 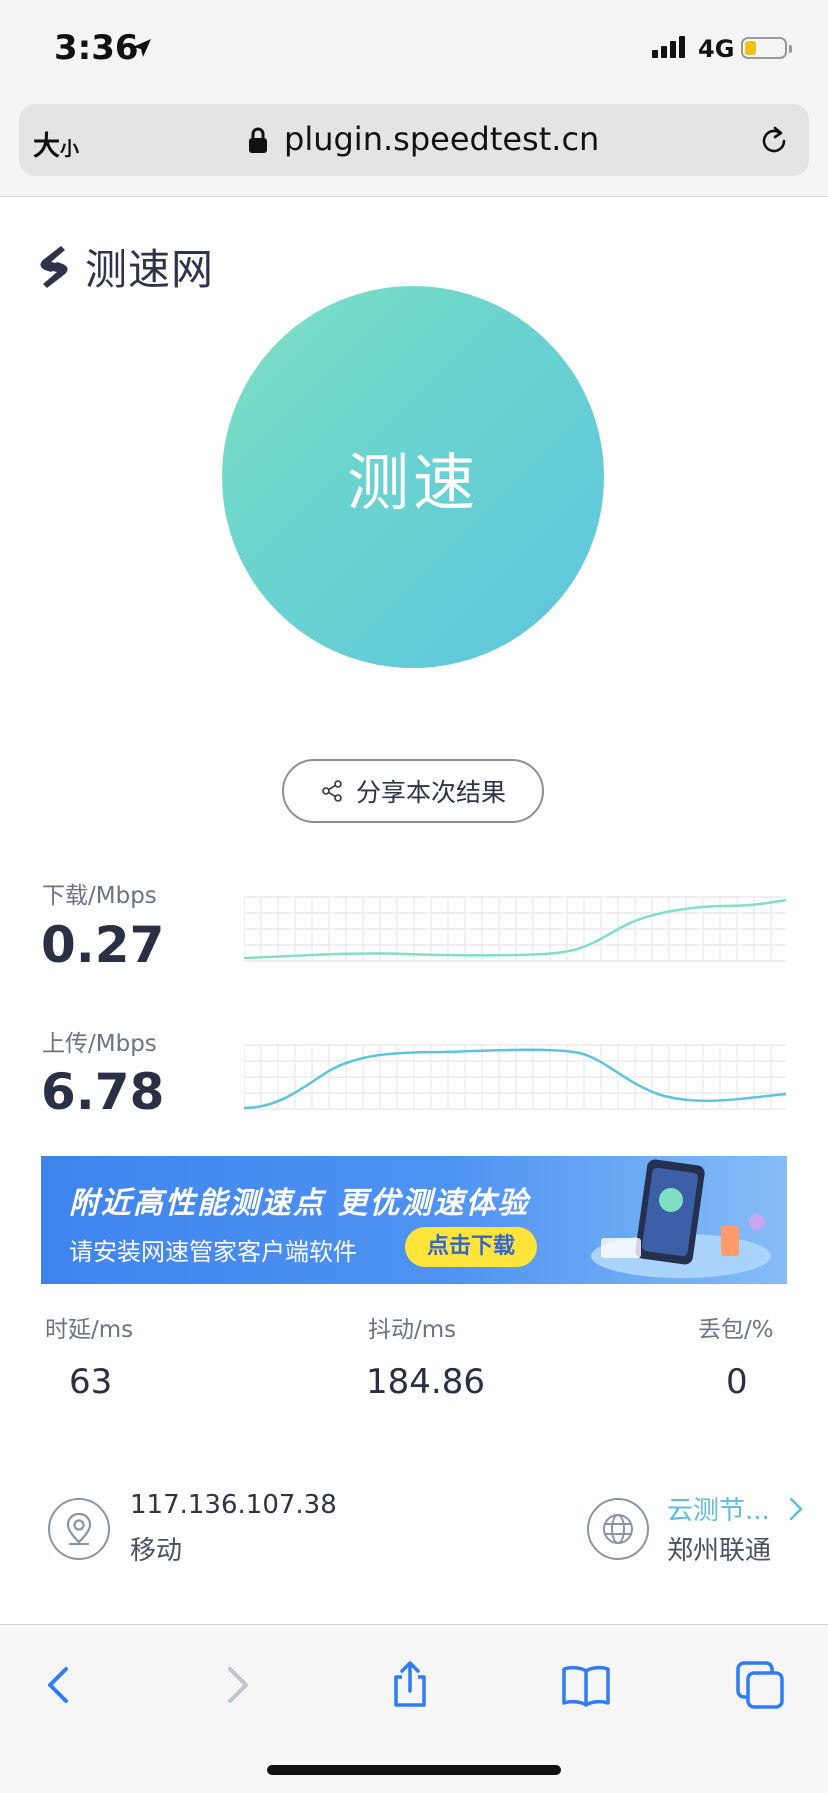 I want to click on address-bar: 大小 plugin.speedtest.cn, so click(x=414, y=140).